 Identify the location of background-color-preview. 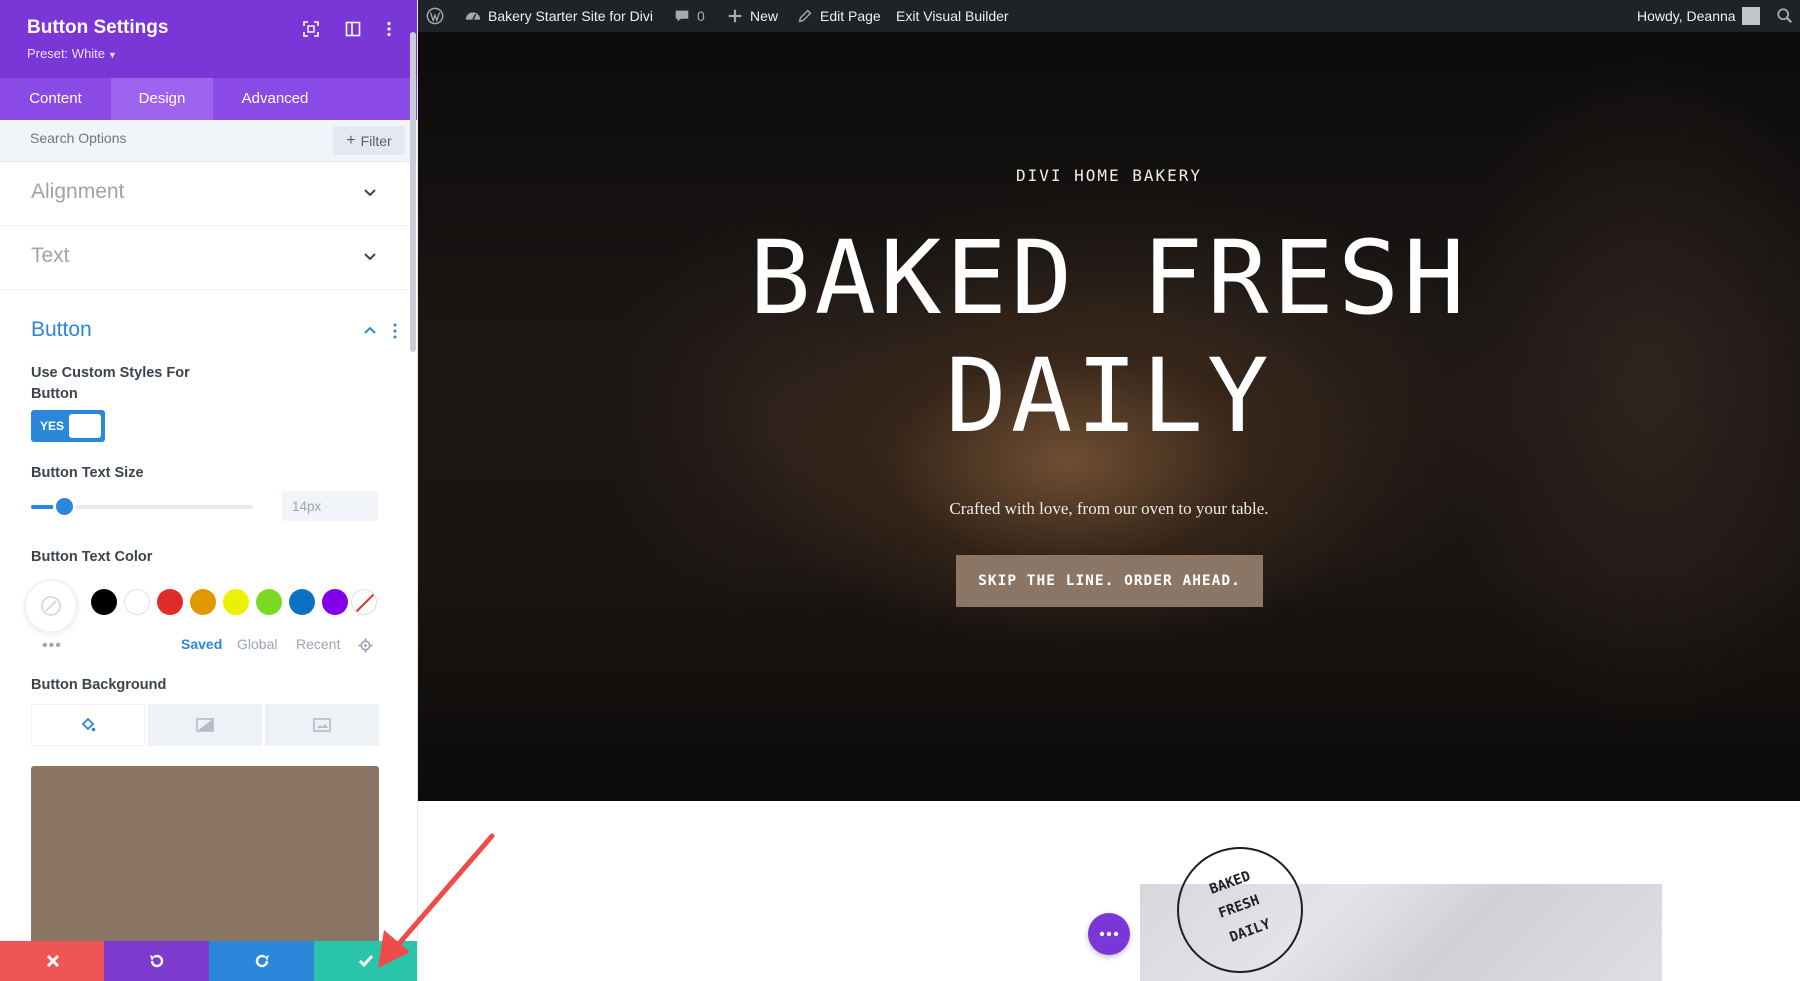
(205, 856).